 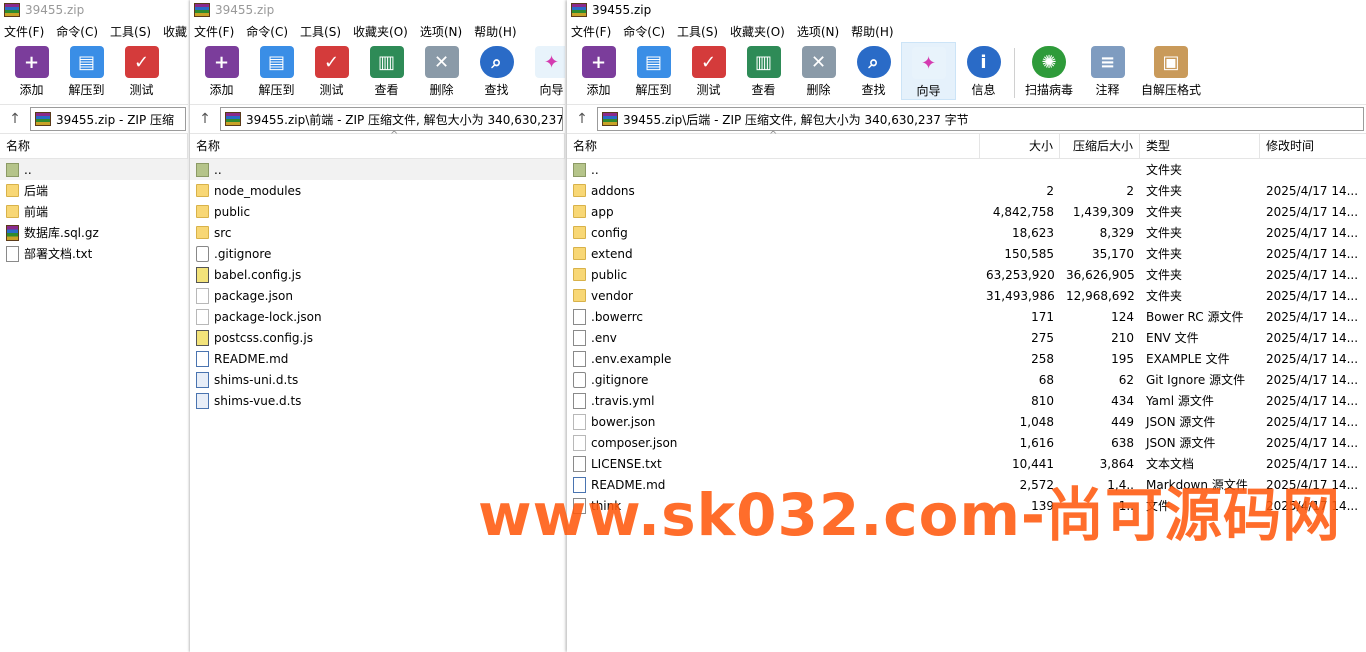 I want to click on list-item: .gitignore, so click(x=377, y=253).